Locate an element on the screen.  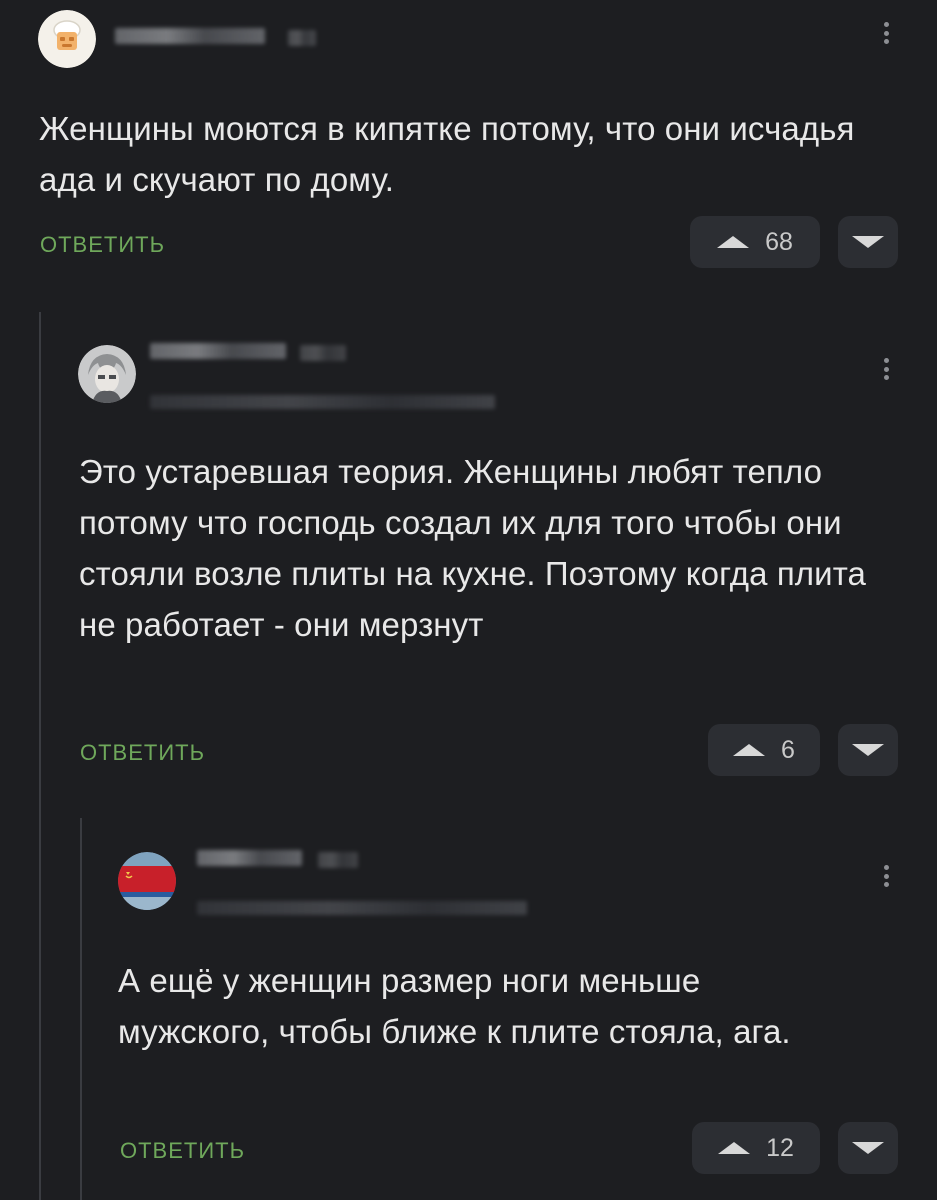
flag-avatar-icon is located at coordinates (147, 881).